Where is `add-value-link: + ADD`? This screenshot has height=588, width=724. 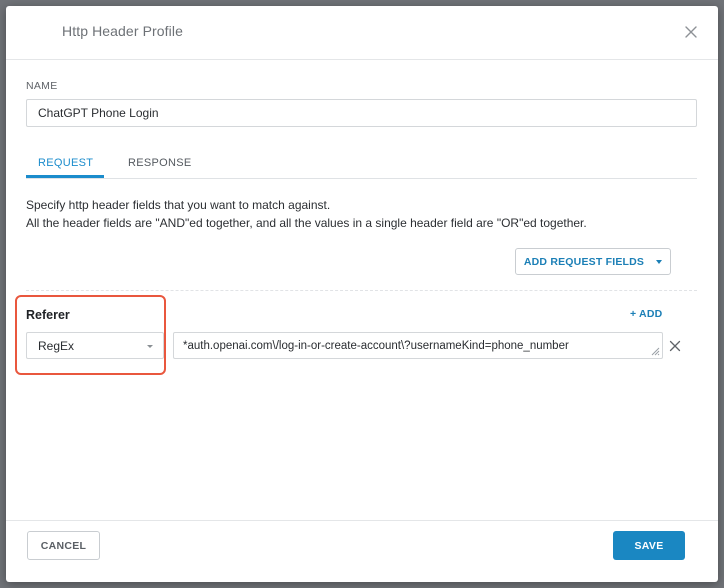 add-value-link: + ADD is located at coordinates (646, 314).